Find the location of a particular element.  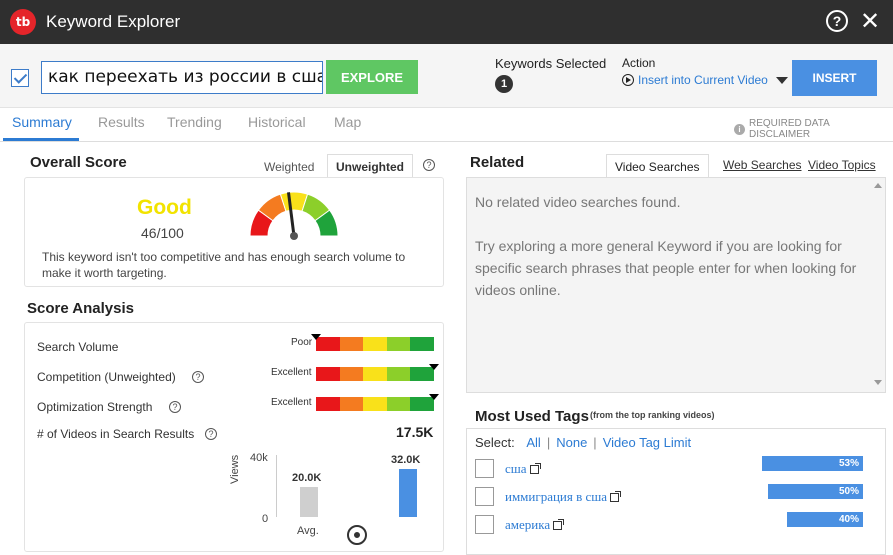

action-value: Insert into Current Video is located at coordinates (703, 80).